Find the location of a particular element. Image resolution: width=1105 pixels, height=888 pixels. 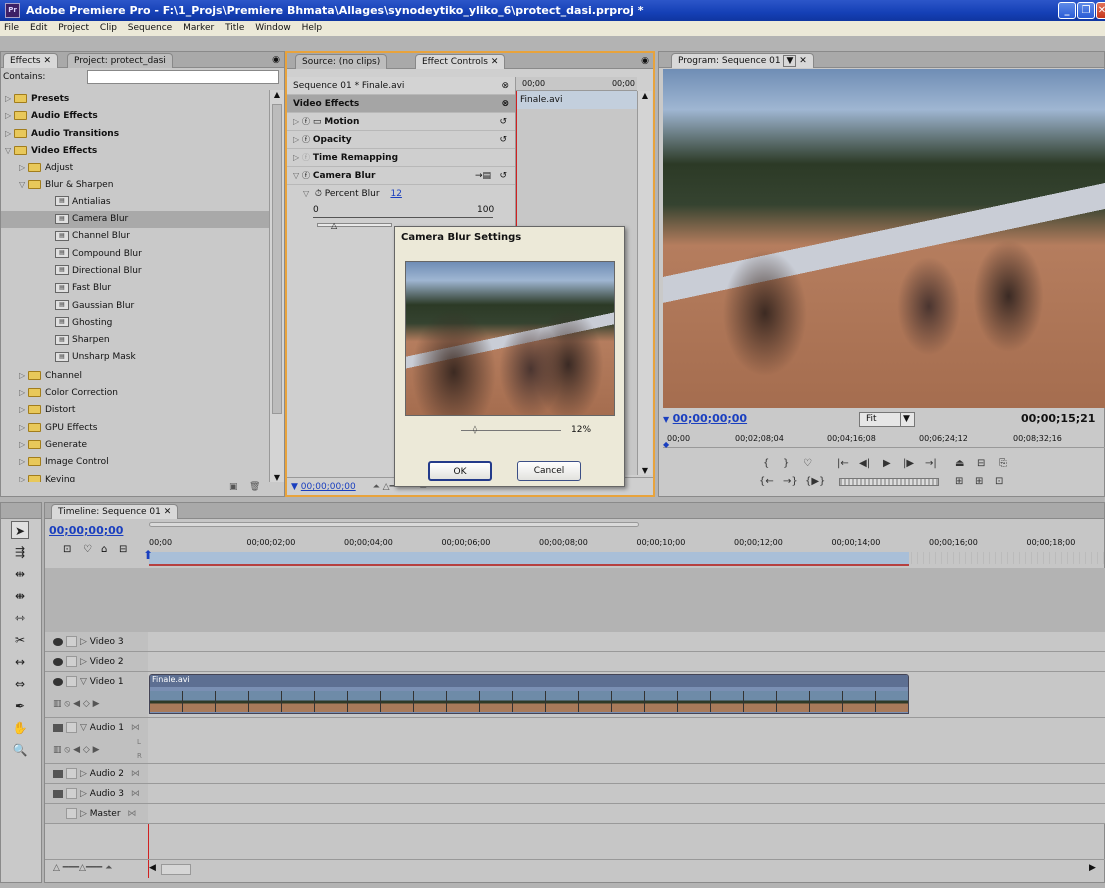

scroll-thumb is located at coordinates (277, 259).